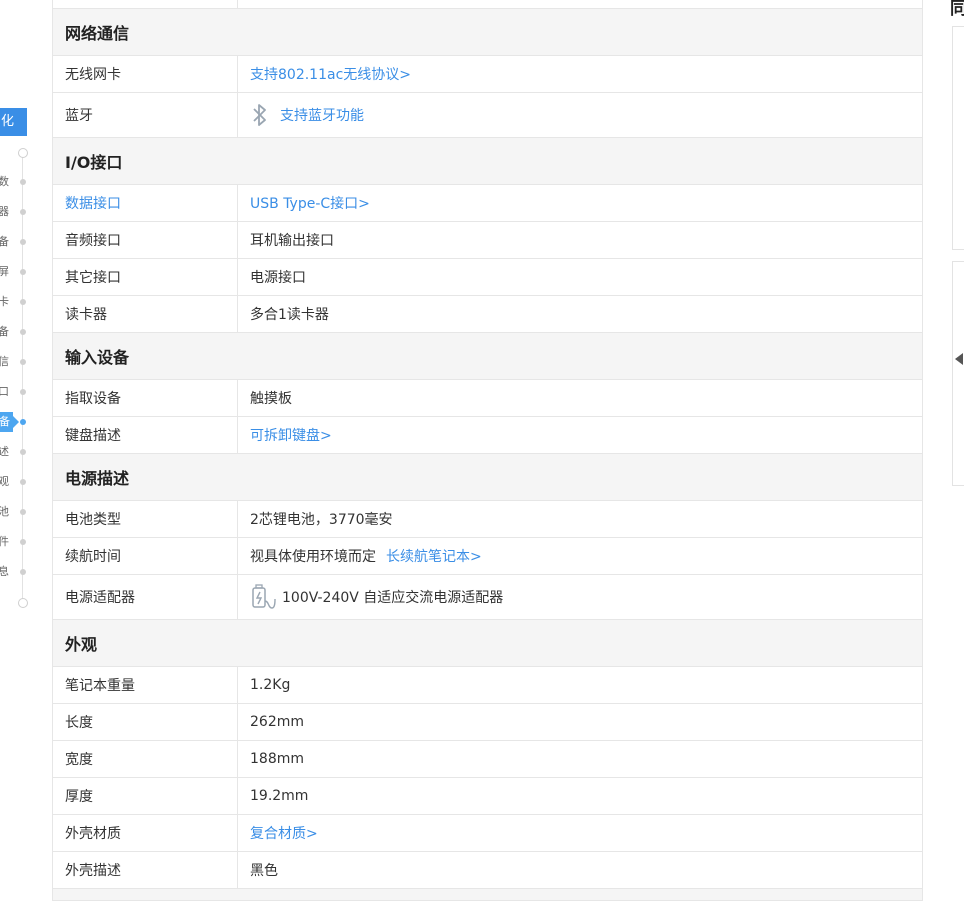 The image size is (964, 901). I want to click on spec-value, so click(580, 4).